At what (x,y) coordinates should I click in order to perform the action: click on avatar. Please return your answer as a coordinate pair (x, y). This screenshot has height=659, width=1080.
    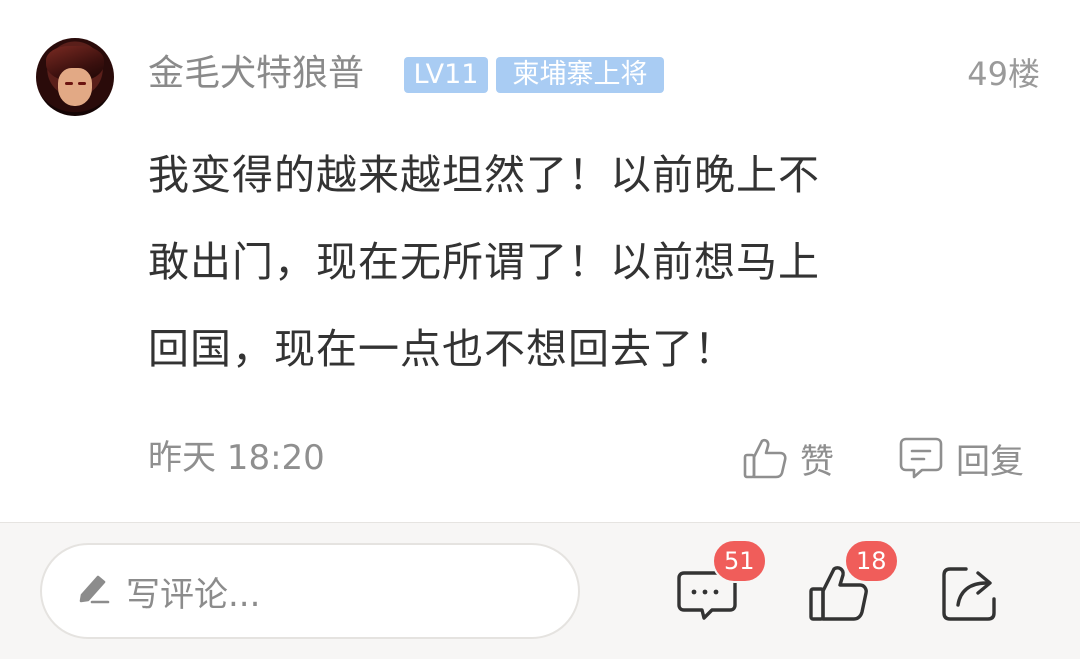
    Looking at the image, I should click on (75, 77).